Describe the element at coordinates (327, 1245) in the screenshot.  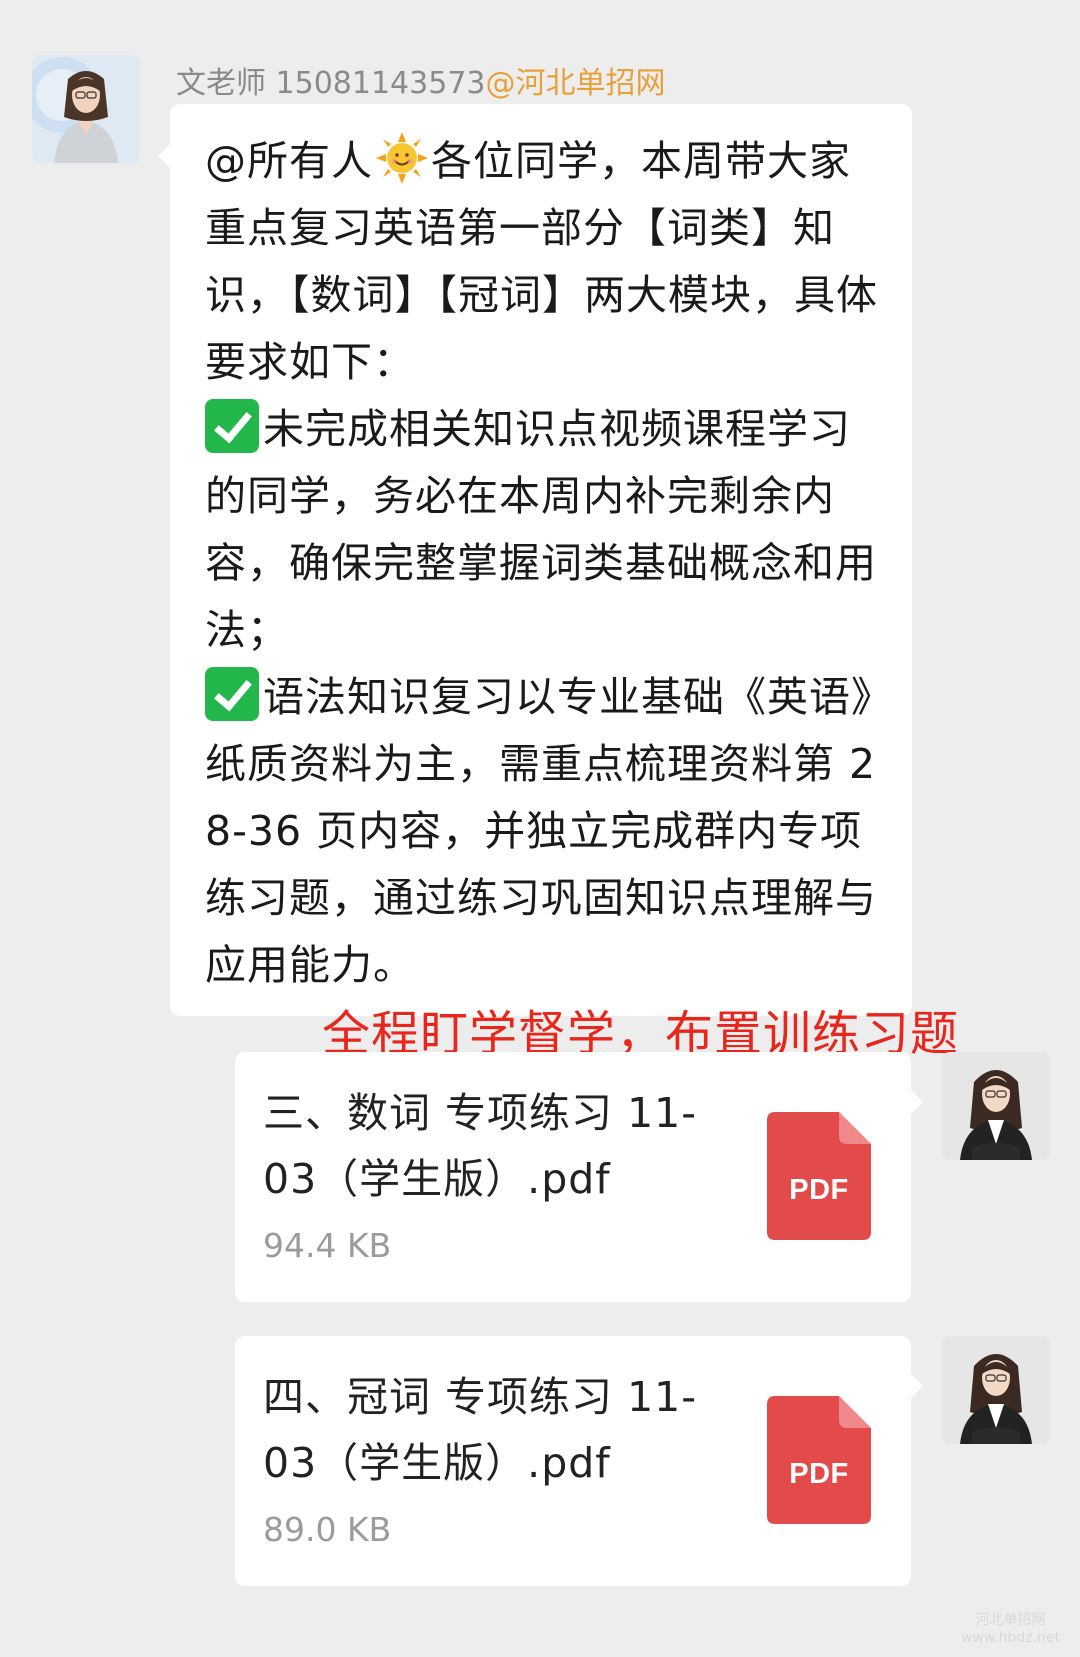
I see `file-size: 94.4 KB` at that location.